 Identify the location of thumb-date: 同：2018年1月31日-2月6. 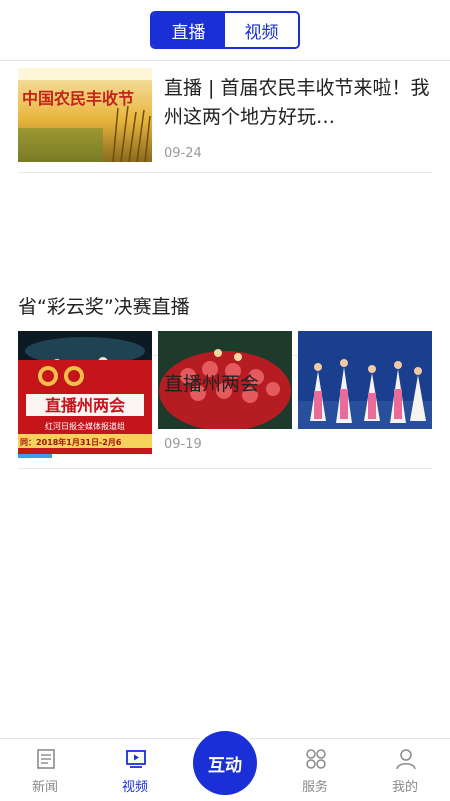
(71, 442).